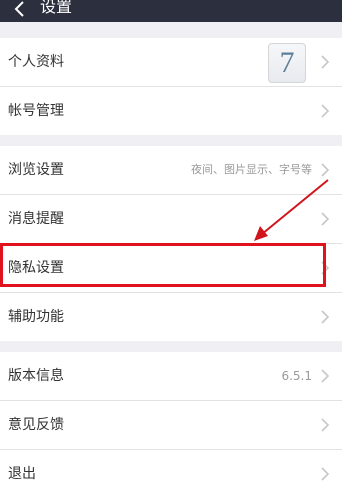  I want to click on profile-label: 个人资料, so click(36, 62).